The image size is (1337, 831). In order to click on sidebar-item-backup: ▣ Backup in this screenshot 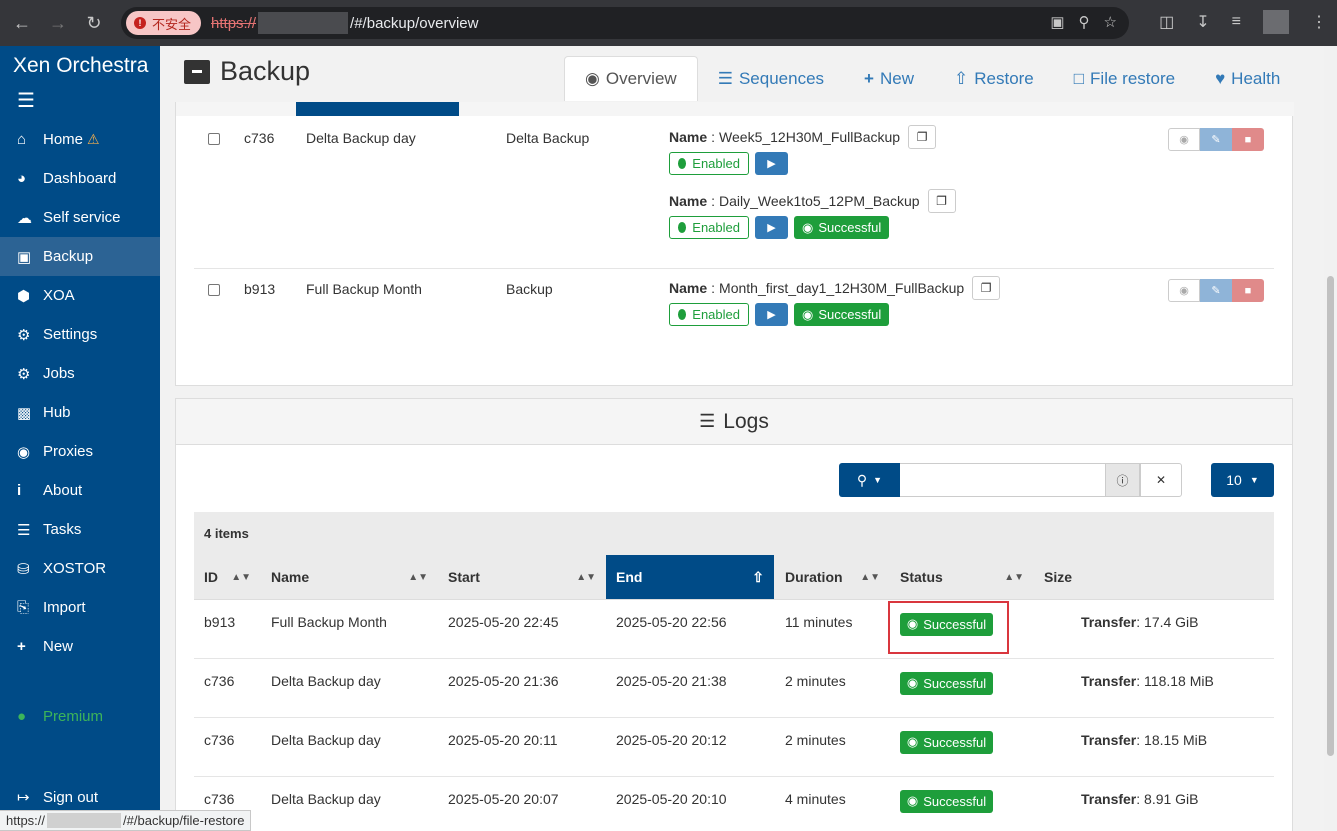, I will do `click(80, 256)`.